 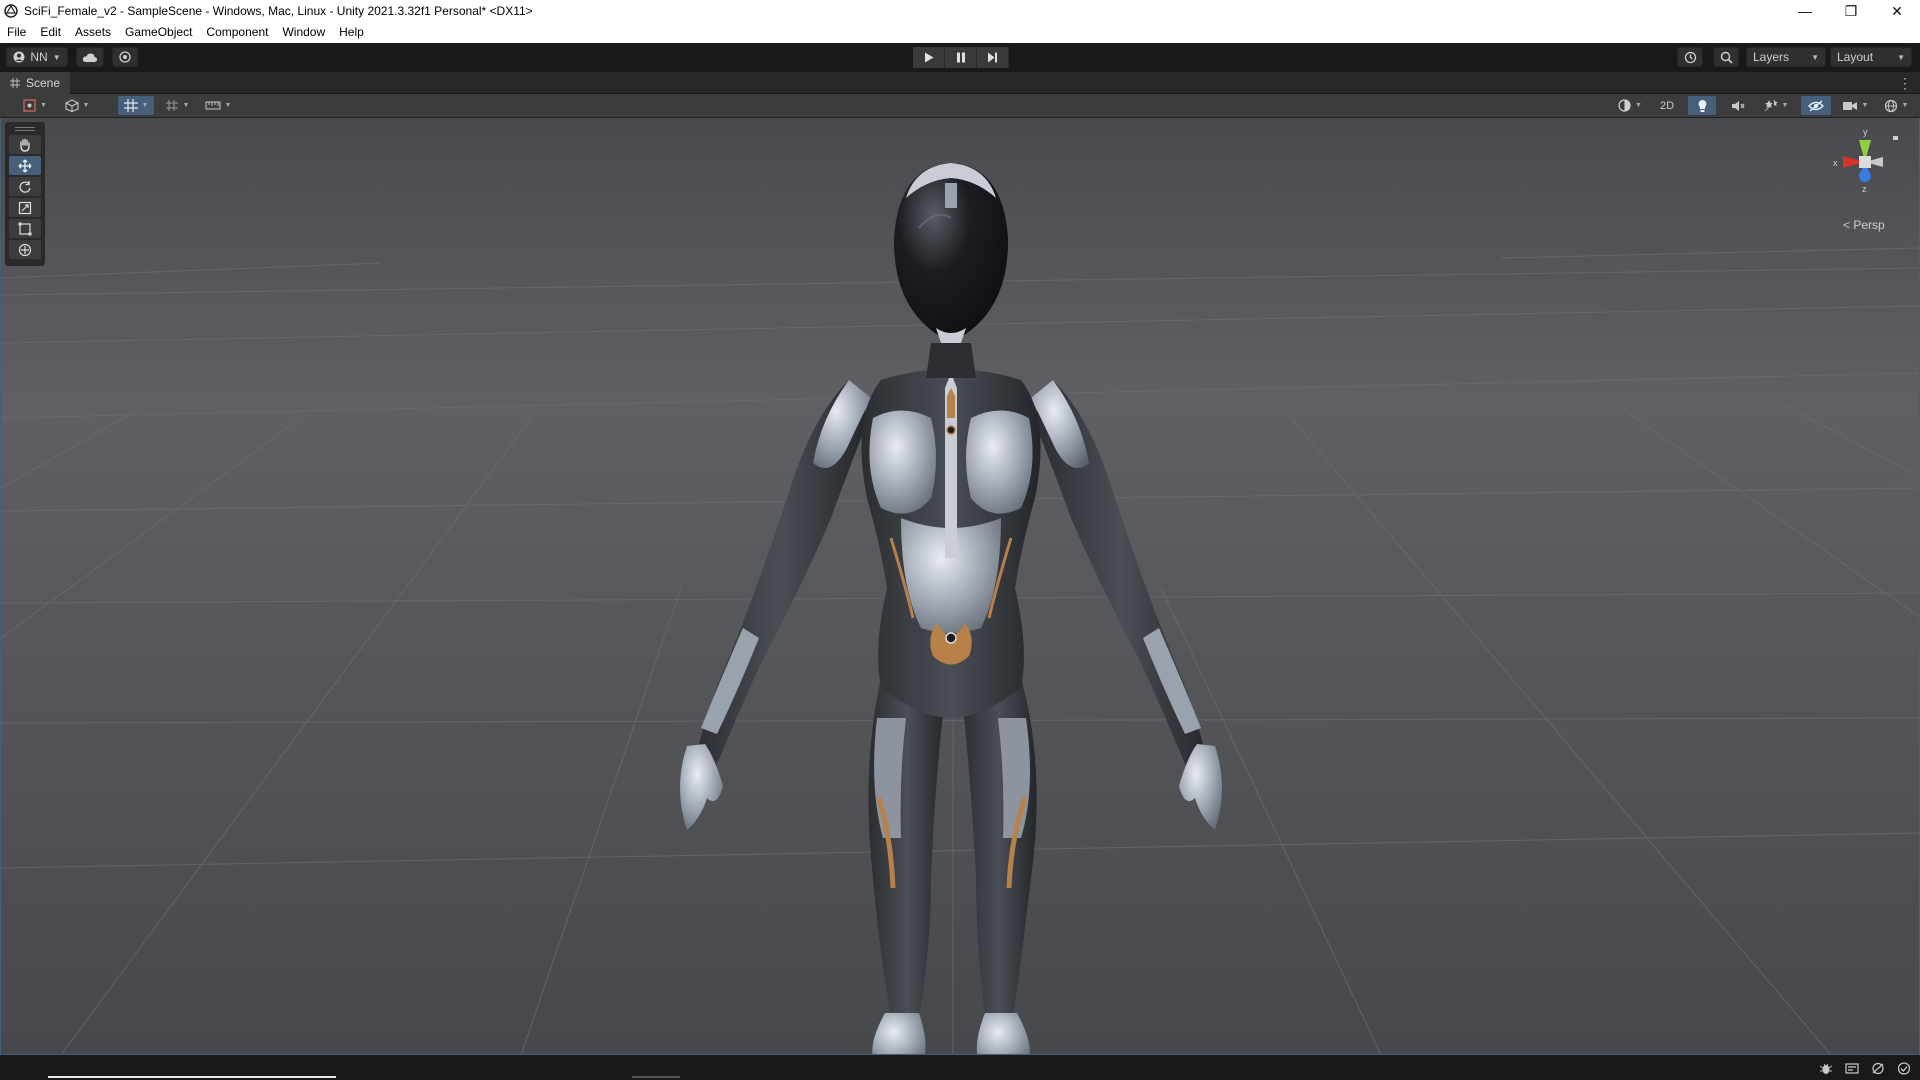 I want to click on draw-mode-dropdown: ▼, so click(x=1630, y=105).